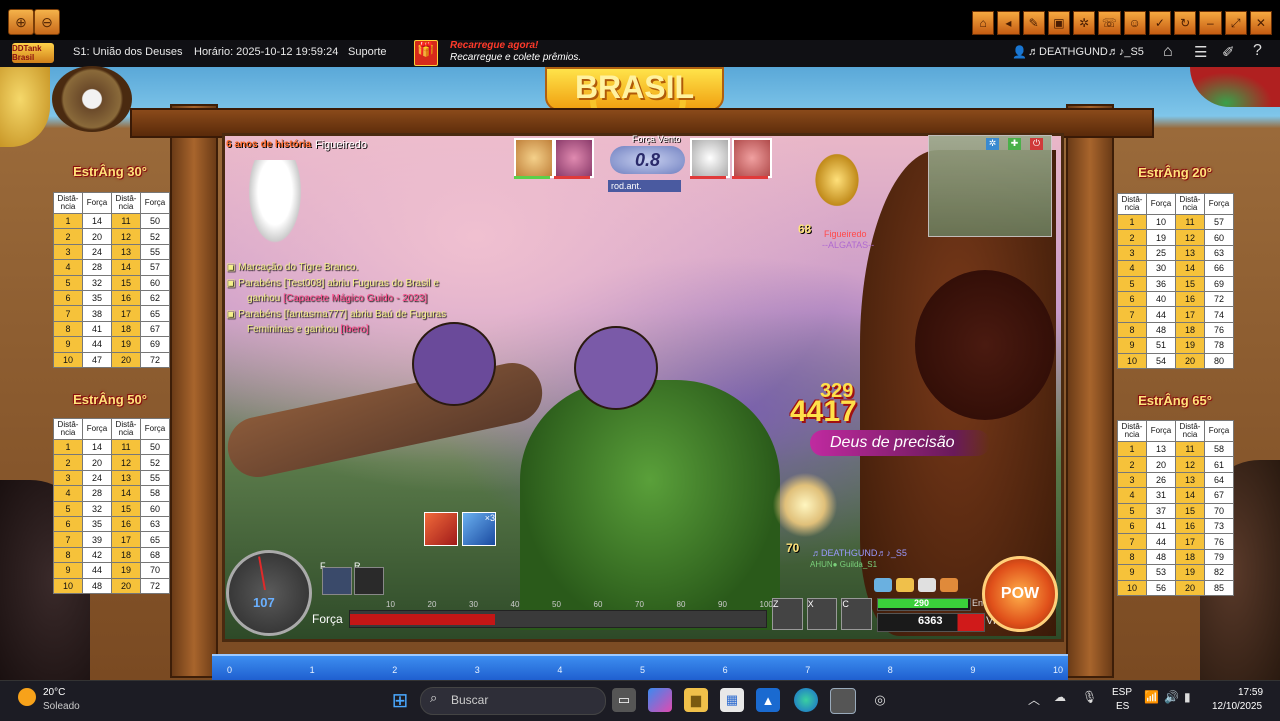 This screenshot has height=721, width=1280. I want to click on table-row: 8 41 18 67, so click(111, 329).